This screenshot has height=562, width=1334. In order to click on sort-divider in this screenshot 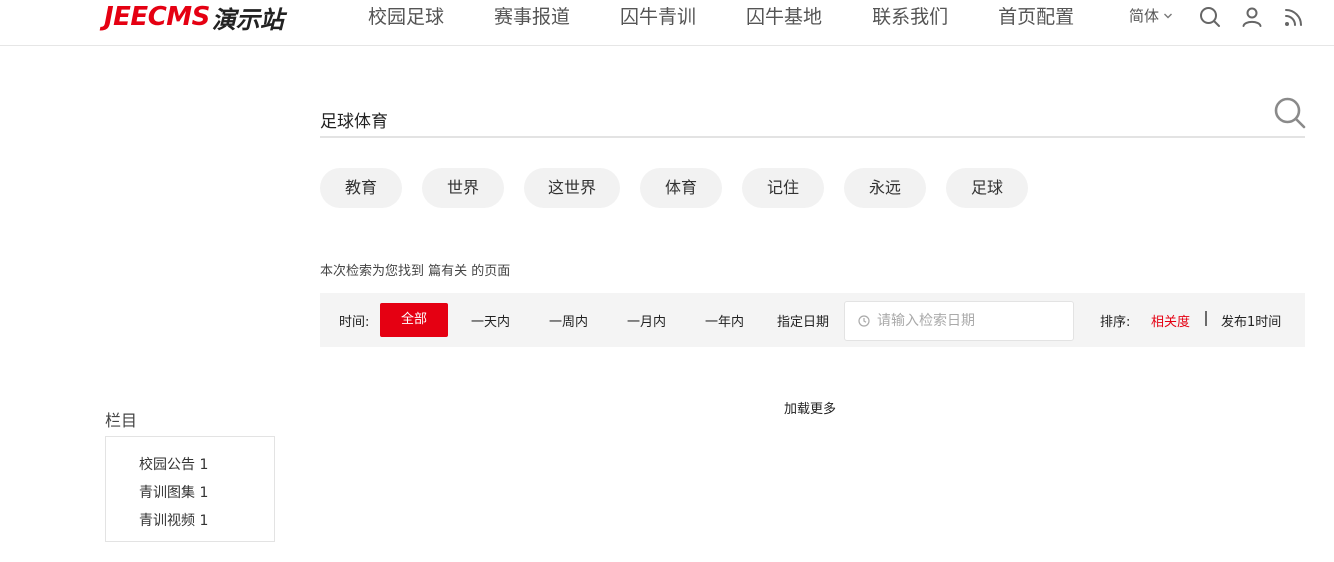, I will do `click(1206, 318)`.